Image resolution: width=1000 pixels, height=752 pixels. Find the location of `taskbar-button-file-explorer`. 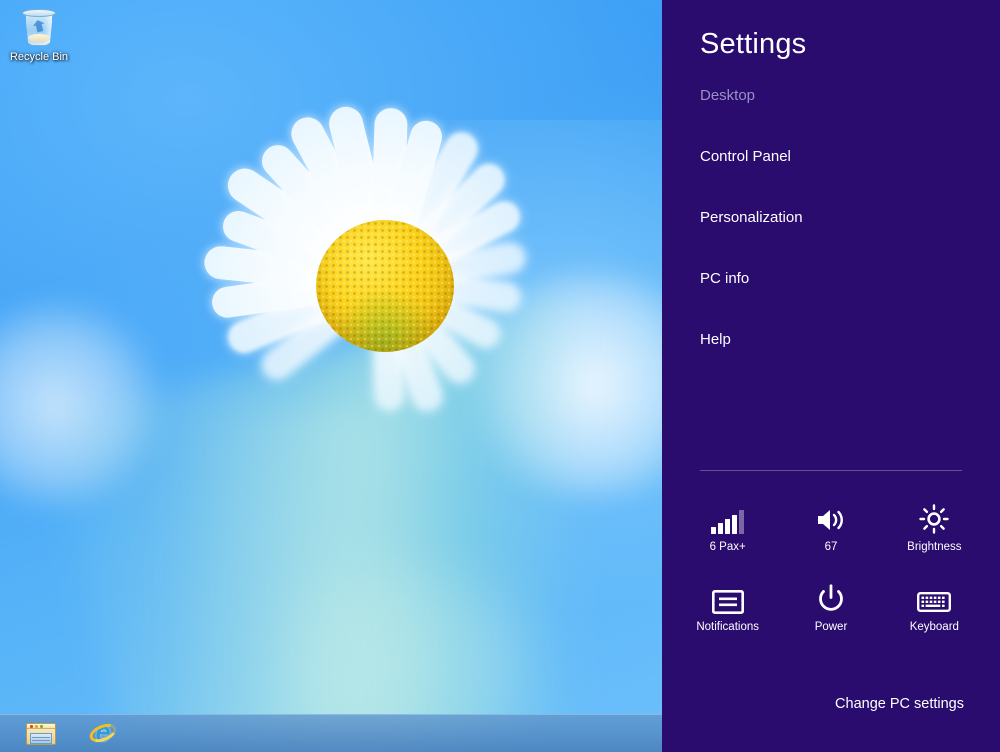

taskbar-button-file-explorer is located at coordinates (42, 734).